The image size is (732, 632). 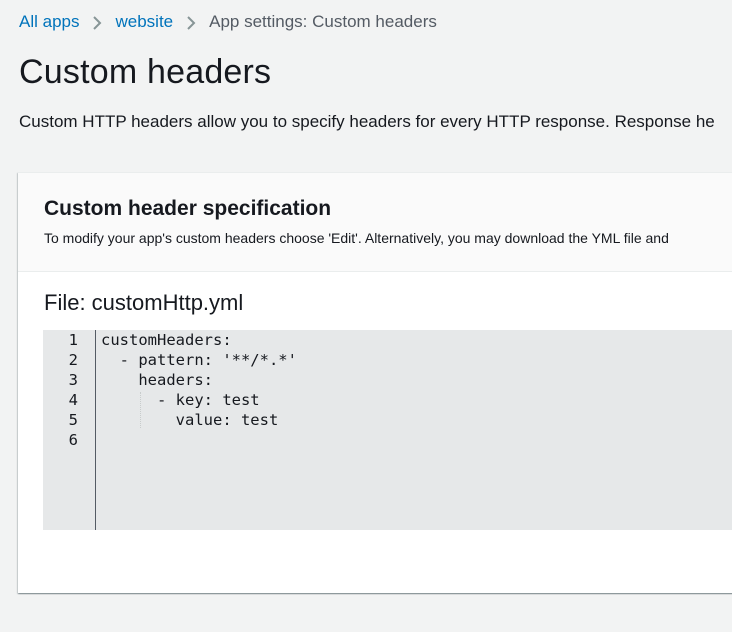 I want to click on code-line: - pattern: '**/*.*', so click(x=199, y=360).